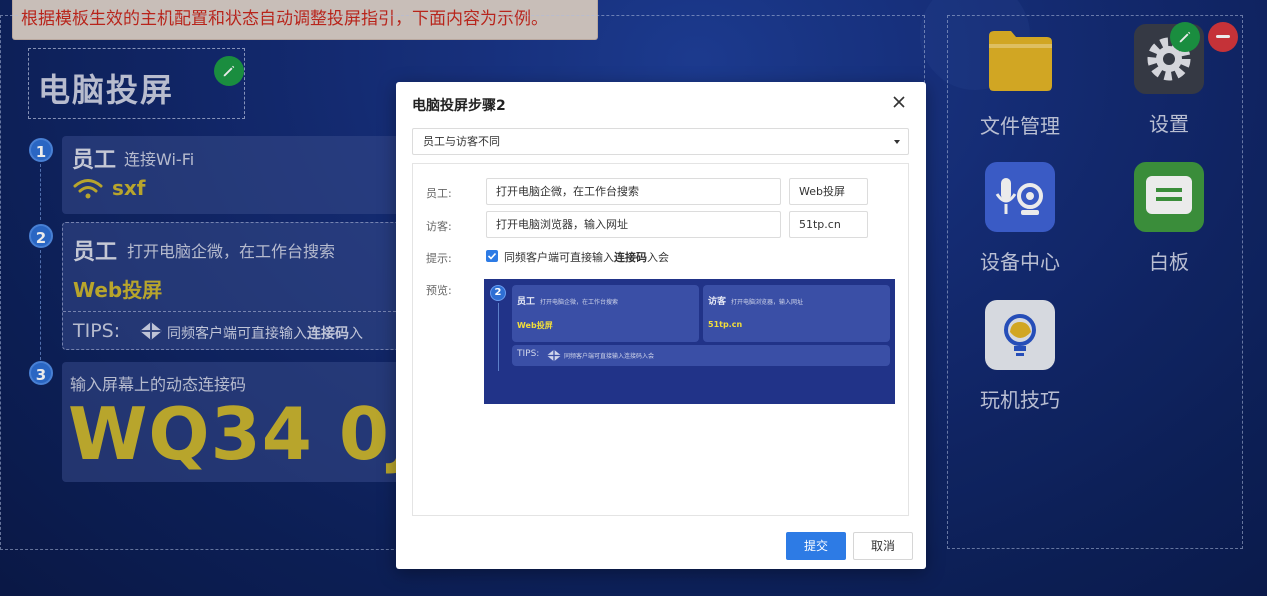 This screenshot has width=1267, height=596. Describe the element at coordinates (535, 325) in the screenshot. I see `preview-employee-value: Web投屏` at that location.